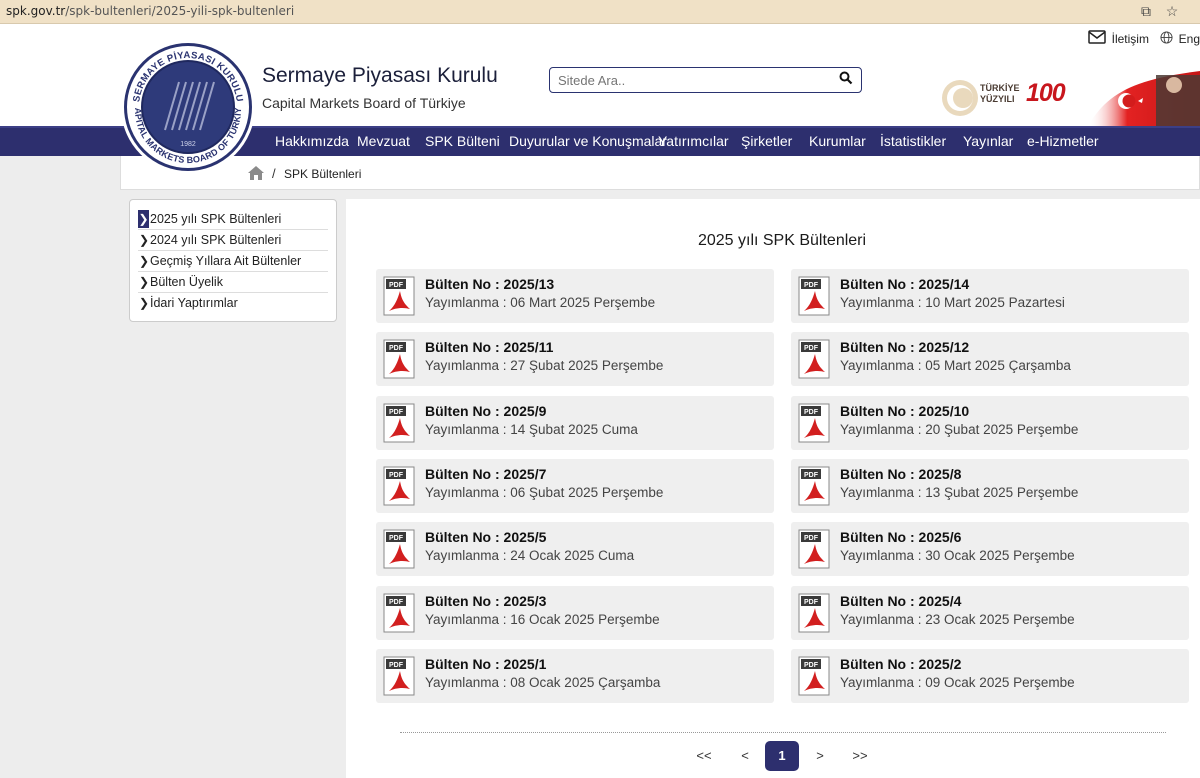  What do you see at coordinates (900, 537) in the screenshot?
I see `bulletin-title: Bülten No : 2025/6` at bounding box center [900, 537].